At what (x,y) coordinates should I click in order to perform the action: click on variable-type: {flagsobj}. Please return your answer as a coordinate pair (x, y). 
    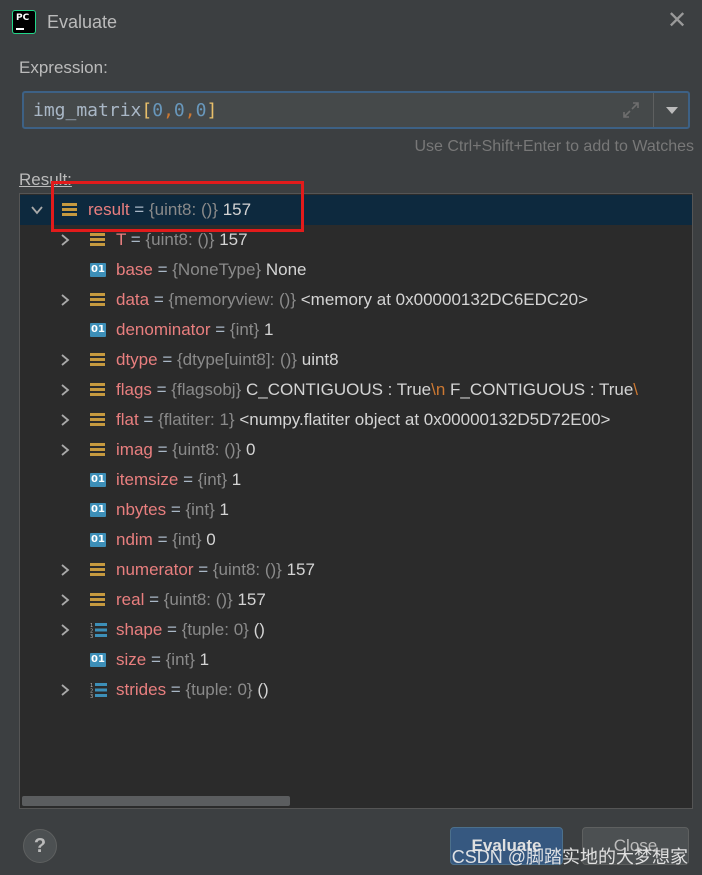
    Looking at the image, I should click on (206, 389).